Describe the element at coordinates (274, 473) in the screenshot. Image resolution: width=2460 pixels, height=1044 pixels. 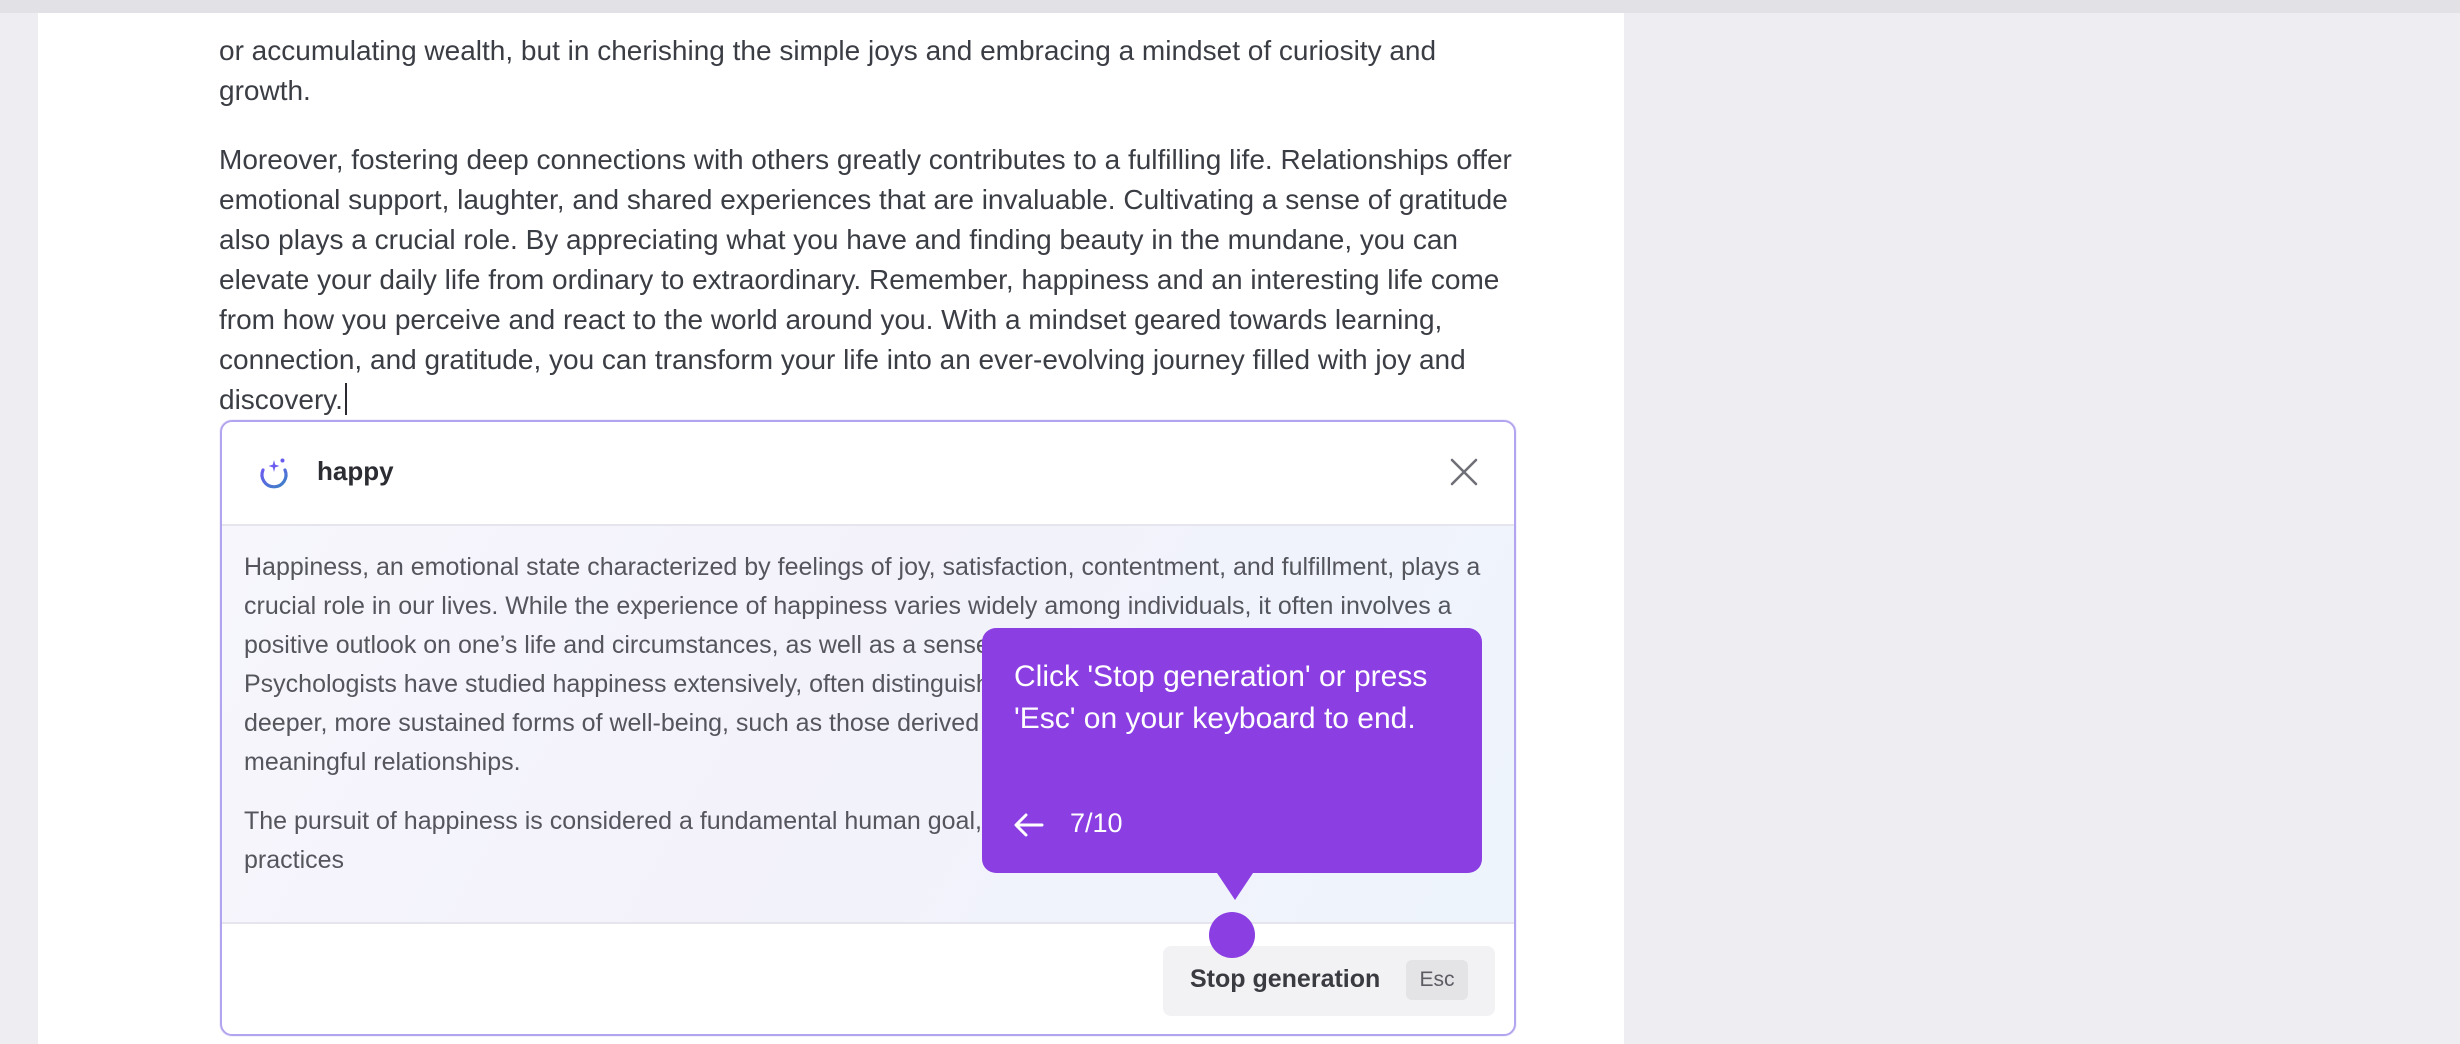
I see `magic-write-icon` at that location.